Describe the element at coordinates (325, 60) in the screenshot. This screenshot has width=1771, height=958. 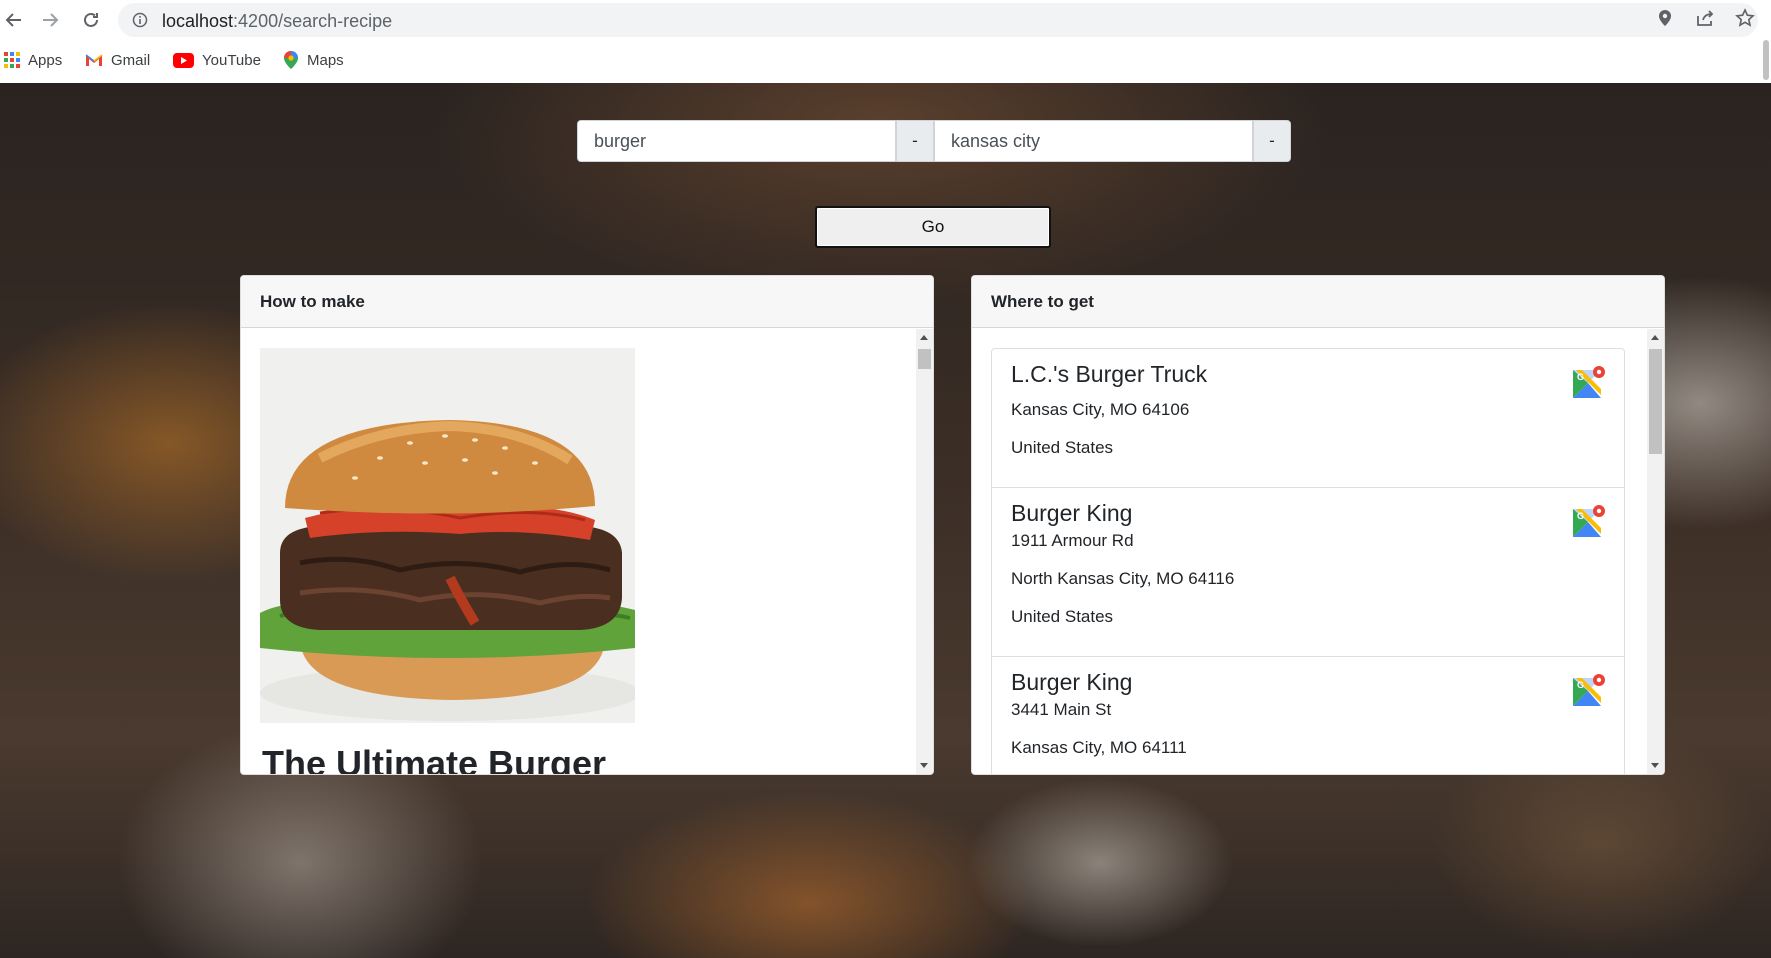
I see `bookmark-maps-label: Maps` at that location.